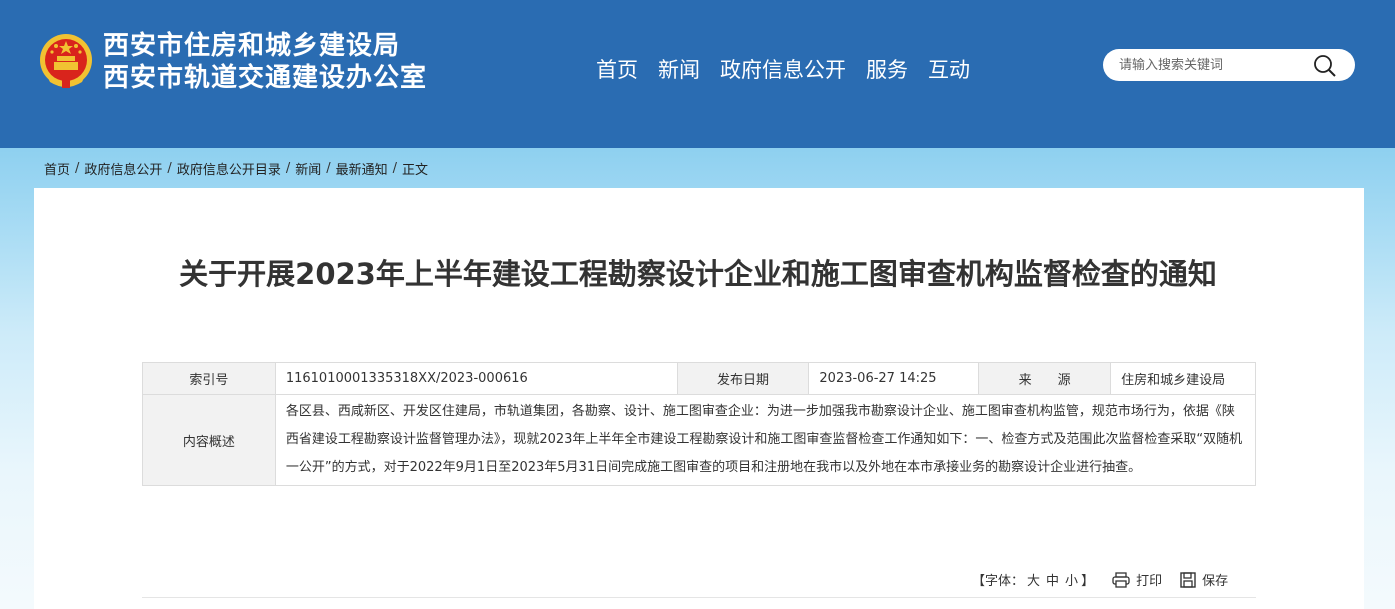 The height and width of the screenshot is (609, 1395). Describe the element at coordinates (617, 70) in the screenshot. I see `nav-home: 首页` at that location.